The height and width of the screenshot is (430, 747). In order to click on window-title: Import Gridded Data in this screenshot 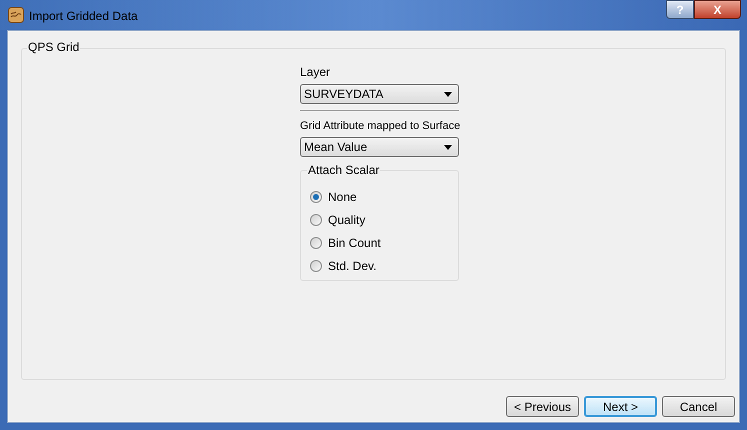, I will do `click(83, 16)`.